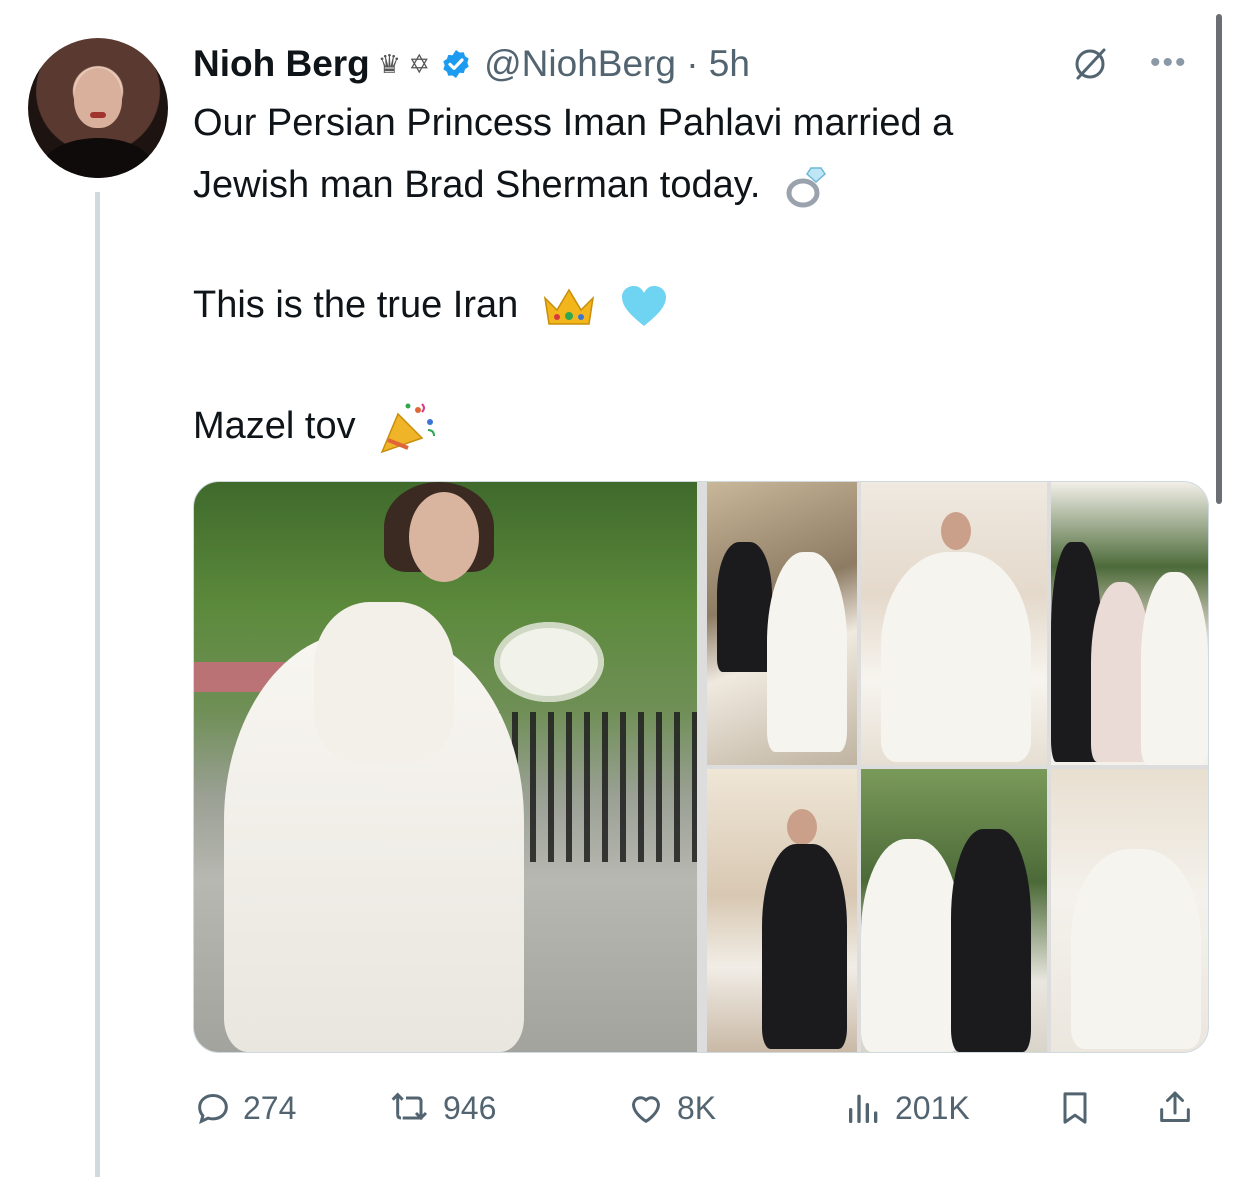  Describe the element at coordinates (384, 682) in the screenshot. I see `photo-bodice` at that location.